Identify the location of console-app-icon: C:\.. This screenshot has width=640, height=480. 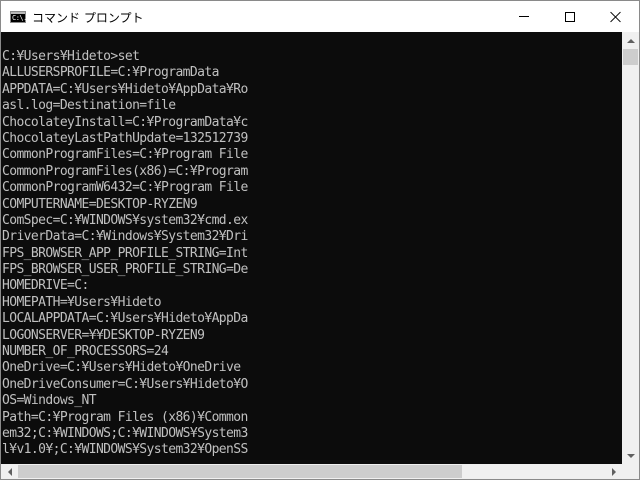
(18, 17).